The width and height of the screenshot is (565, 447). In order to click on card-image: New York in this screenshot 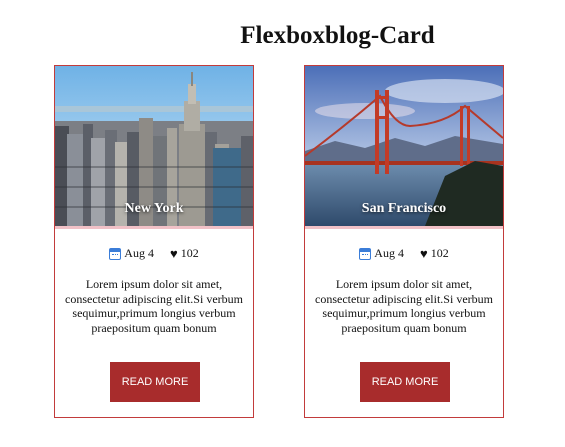, I will do `click(154, 147)`.